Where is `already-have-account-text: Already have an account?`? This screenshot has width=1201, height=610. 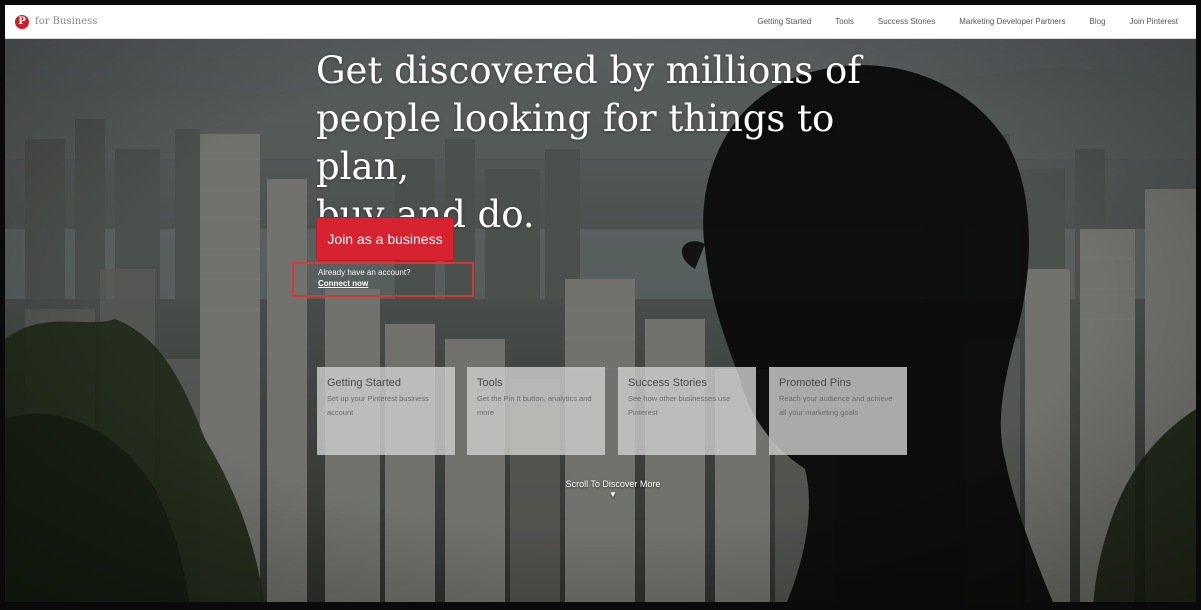
already-have-account-text: Already have an account? is located at coordinates (364, 272).